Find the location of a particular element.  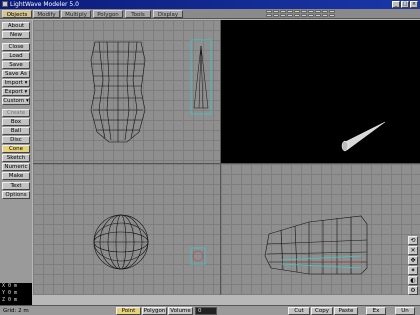

toolbar-about-button: About is located at coordinates (16, 26).